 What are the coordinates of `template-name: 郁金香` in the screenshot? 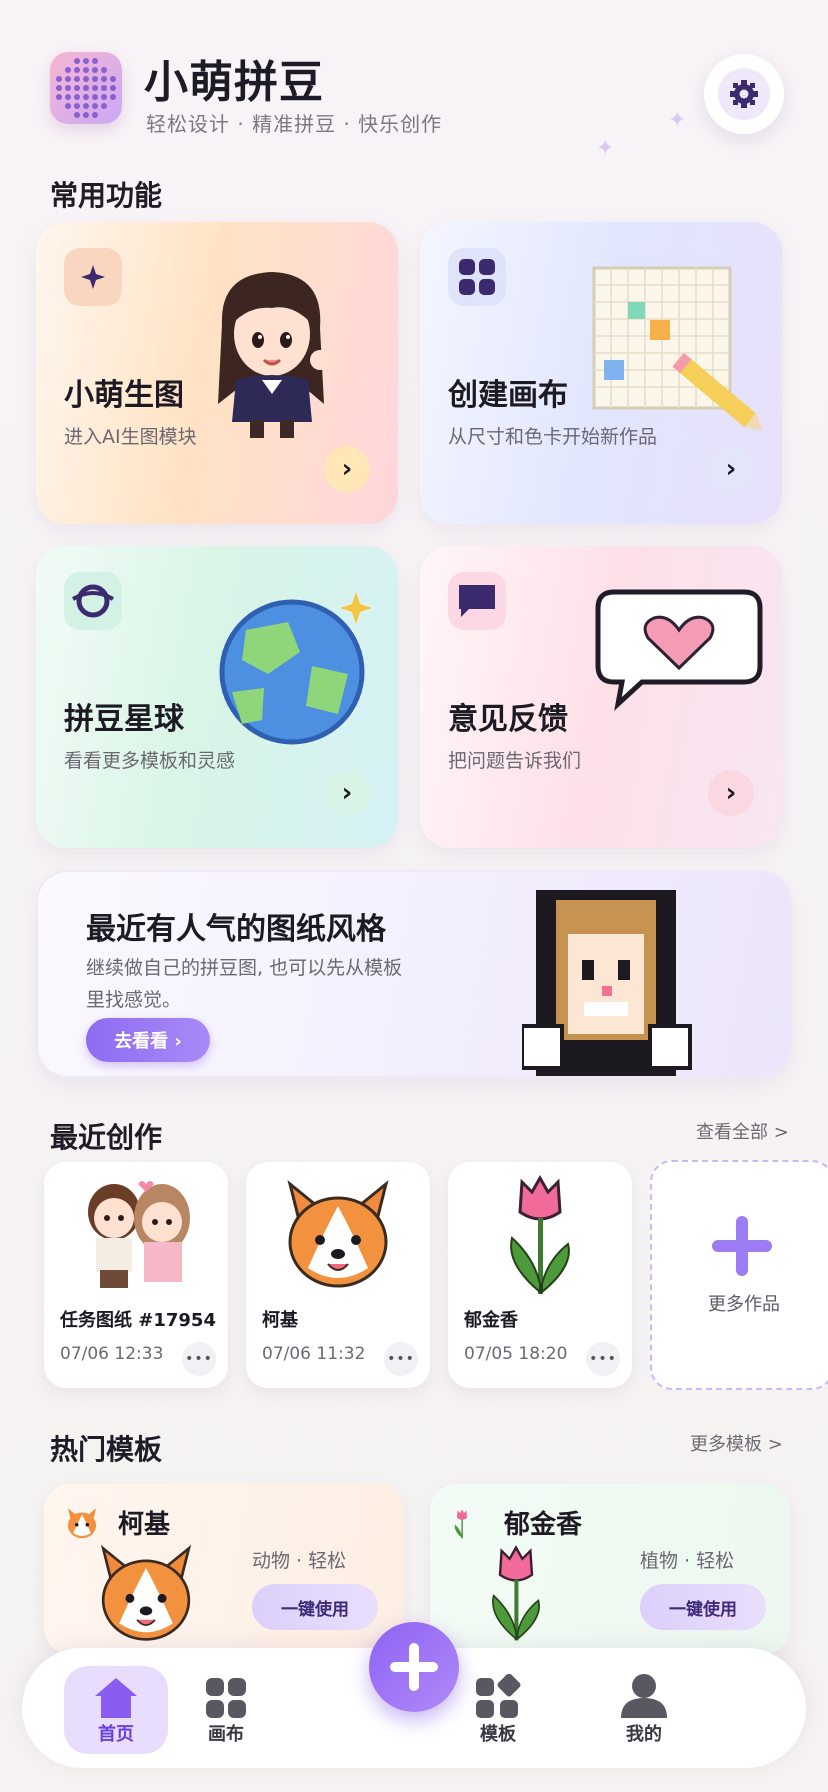 It's located at (543, 1525).